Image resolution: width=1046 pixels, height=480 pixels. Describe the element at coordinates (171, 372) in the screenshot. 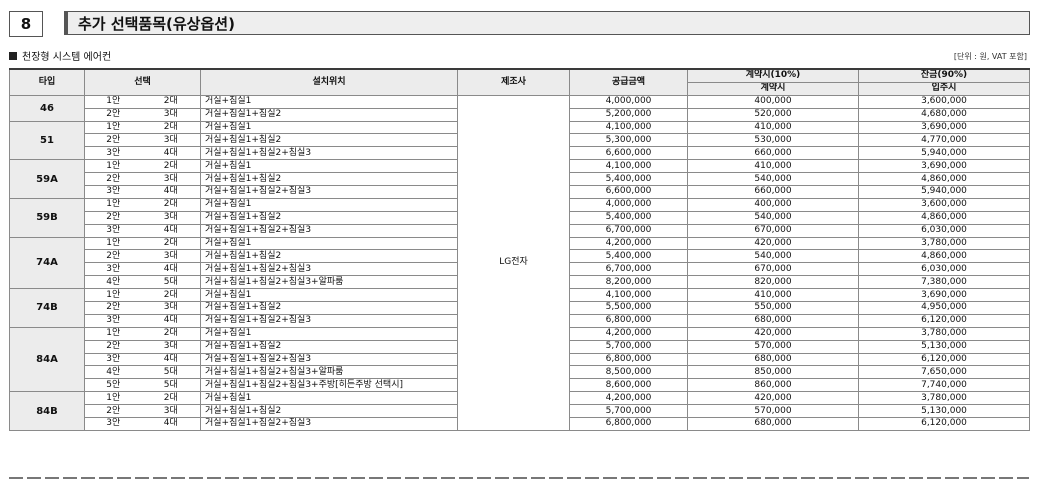

I see `unit-count-cell: 5대` at that location.